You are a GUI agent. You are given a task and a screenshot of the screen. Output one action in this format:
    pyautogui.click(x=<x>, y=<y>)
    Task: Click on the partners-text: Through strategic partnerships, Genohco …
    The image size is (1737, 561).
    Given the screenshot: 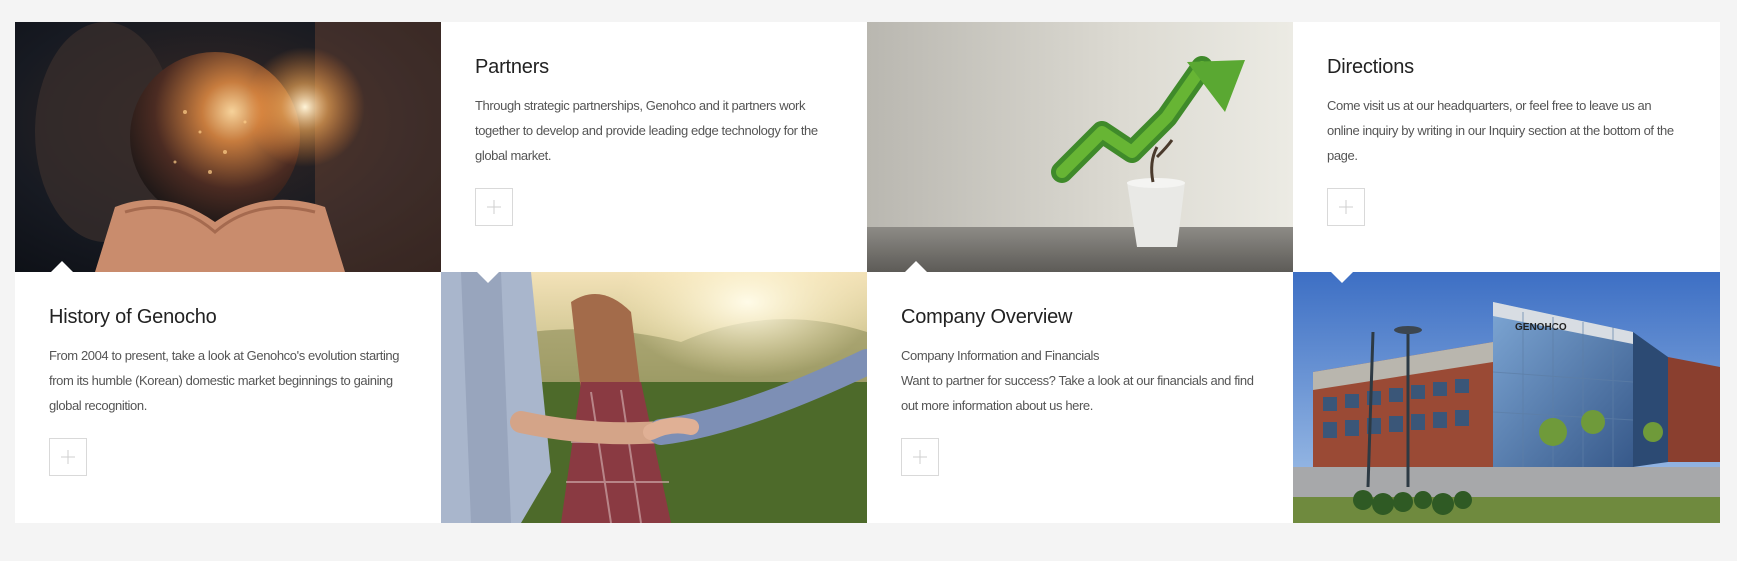 What is the action you would take?
    pyautogui.click(x=646, y=130)
    